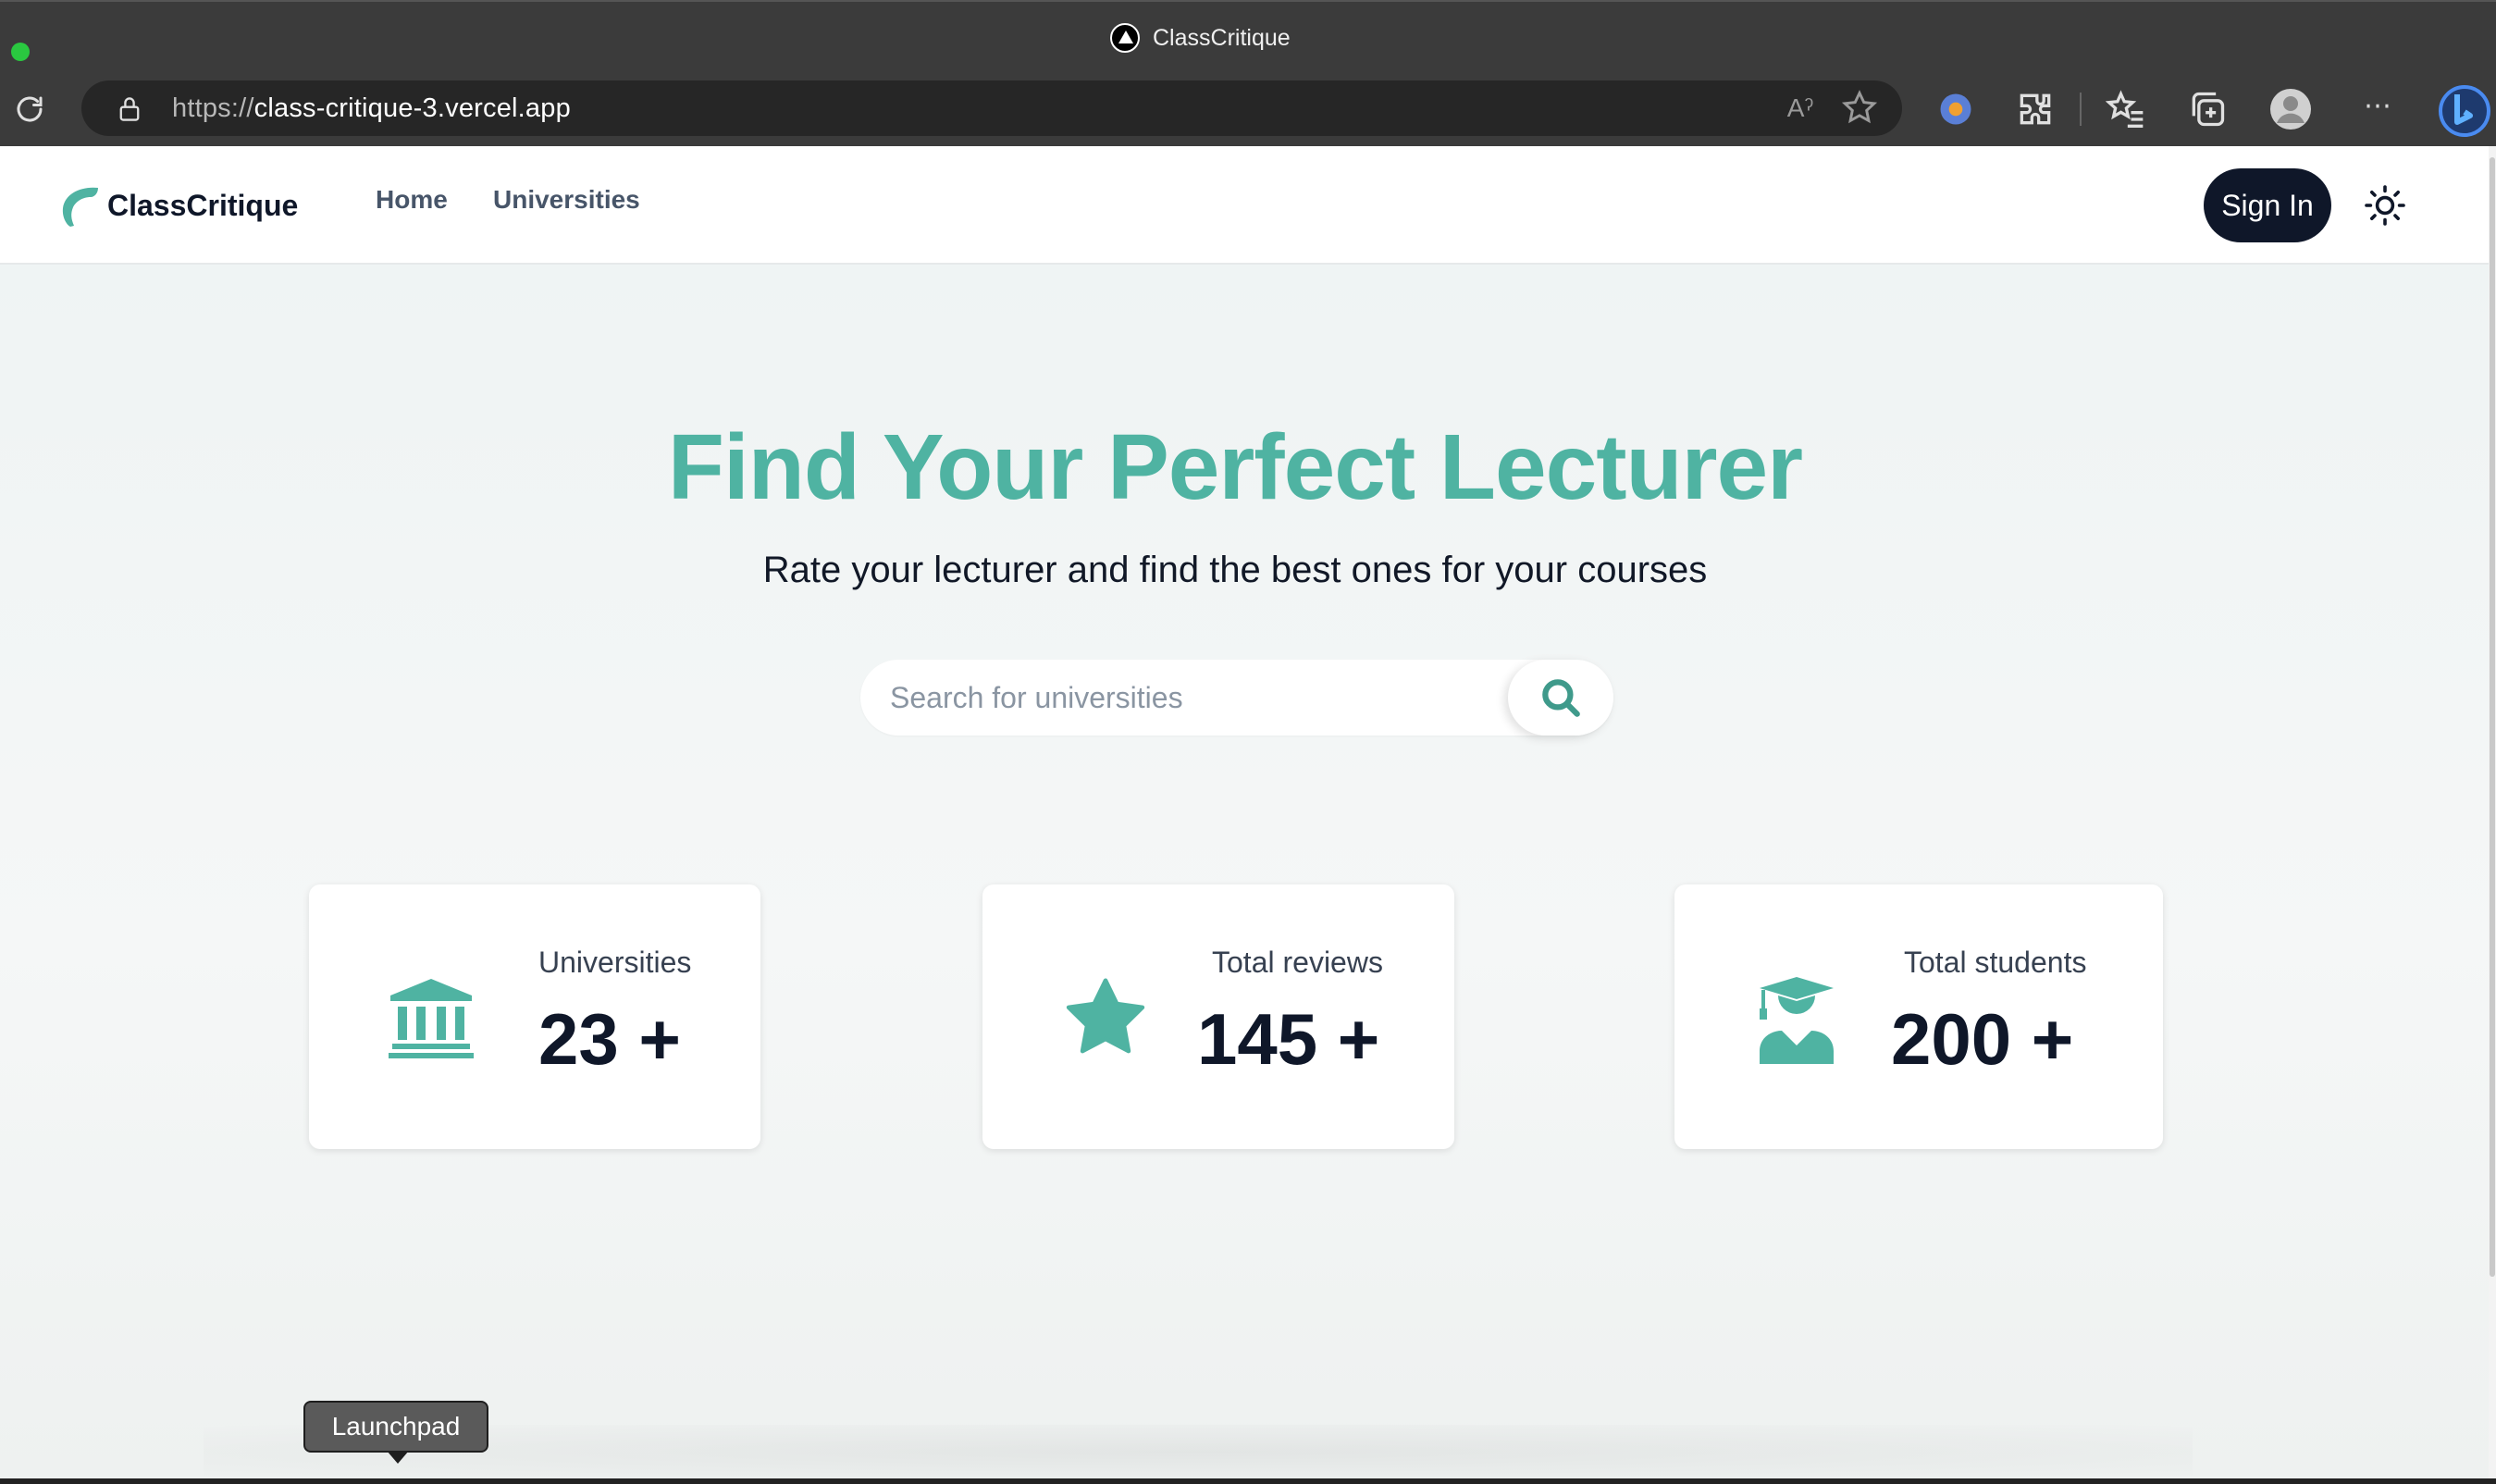 The height and width of the screenshot is (1484, 2496). I want to click on stat-value: 23 +, so click(609, 1039).